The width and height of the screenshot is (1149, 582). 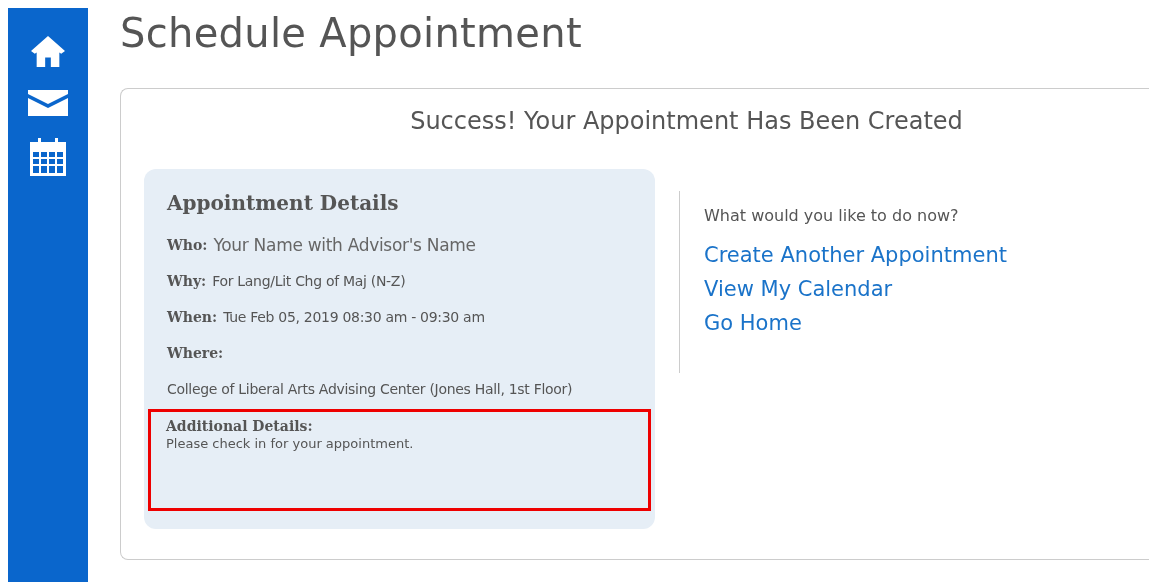 What do you see at coordinates (48, 51) in the screenshot?
I see `home-icon` at bounding box center [48, 51].